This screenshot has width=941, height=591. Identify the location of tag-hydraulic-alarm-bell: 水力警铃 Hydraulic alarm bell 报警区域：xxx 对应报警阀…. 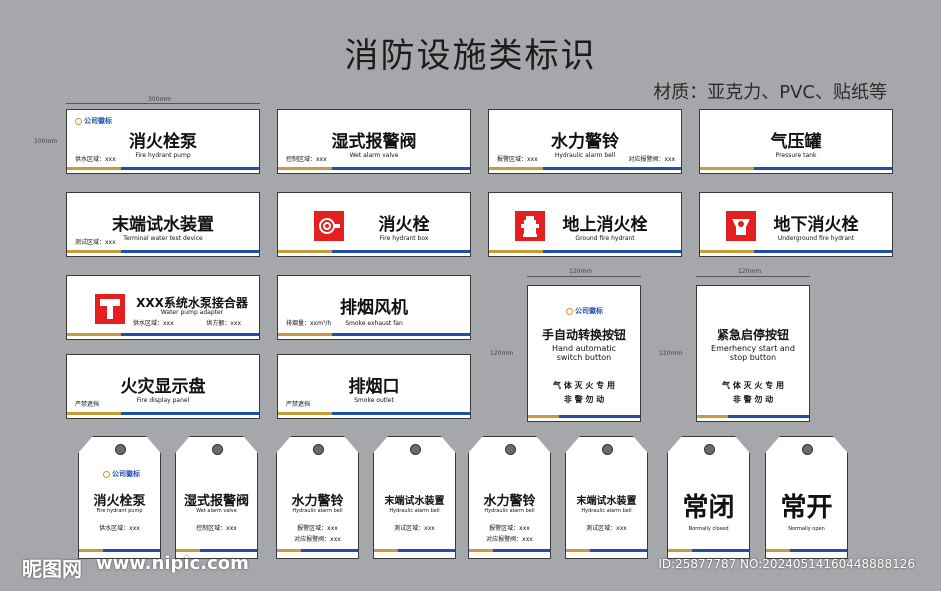
(317, 497).